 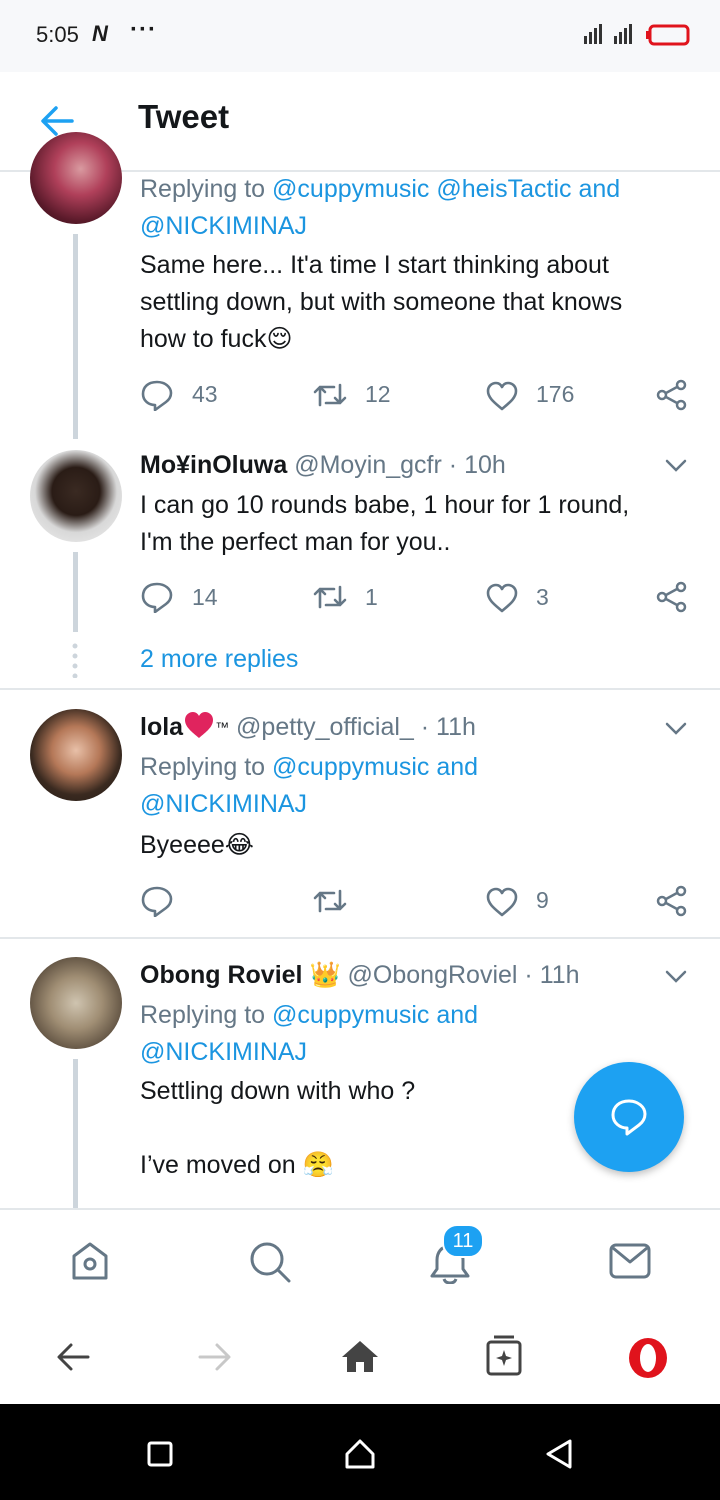 I want to click on timestamp: · 10h, so click(x=477, y=465).